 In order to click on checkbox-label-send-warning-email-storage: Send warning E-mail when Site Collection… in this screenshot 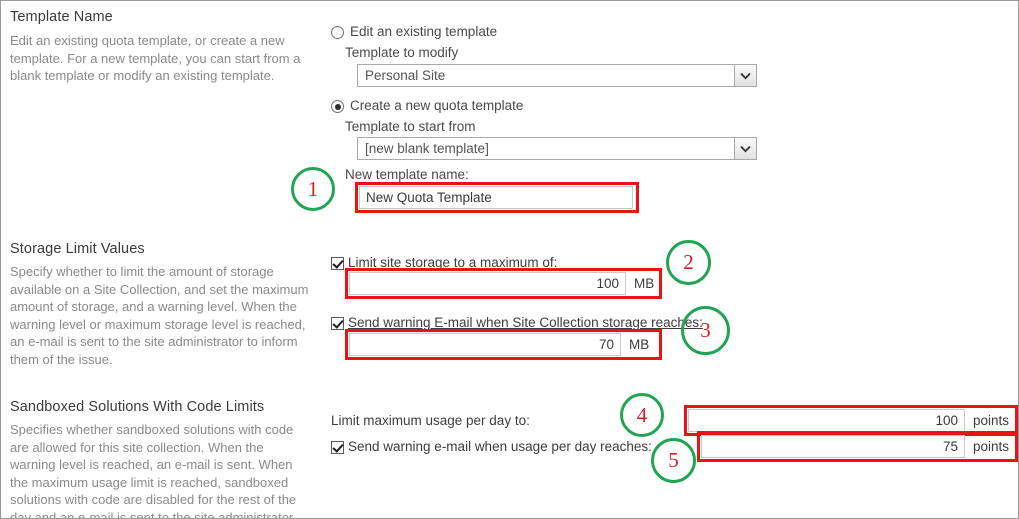, I will do `click(525, 322)`.